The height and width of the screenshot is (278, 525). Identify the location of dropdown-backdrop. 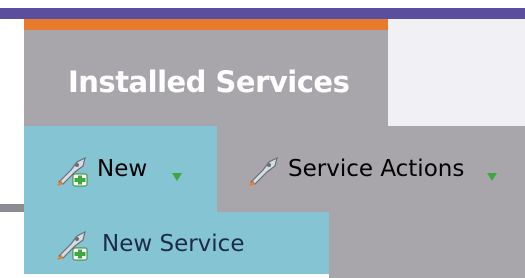
(427, 245).